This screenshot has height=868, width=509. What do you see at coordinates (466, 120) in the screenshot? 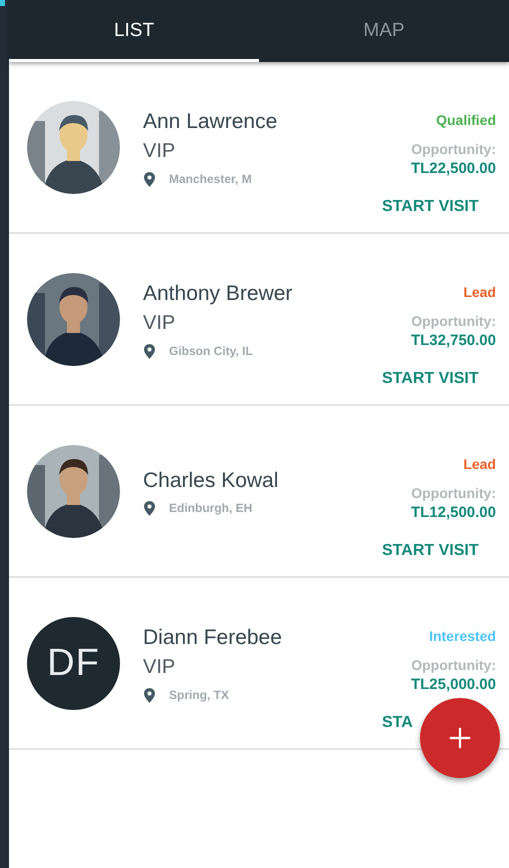
I see `status-label: Qualified` at bounding box center [466, 120].